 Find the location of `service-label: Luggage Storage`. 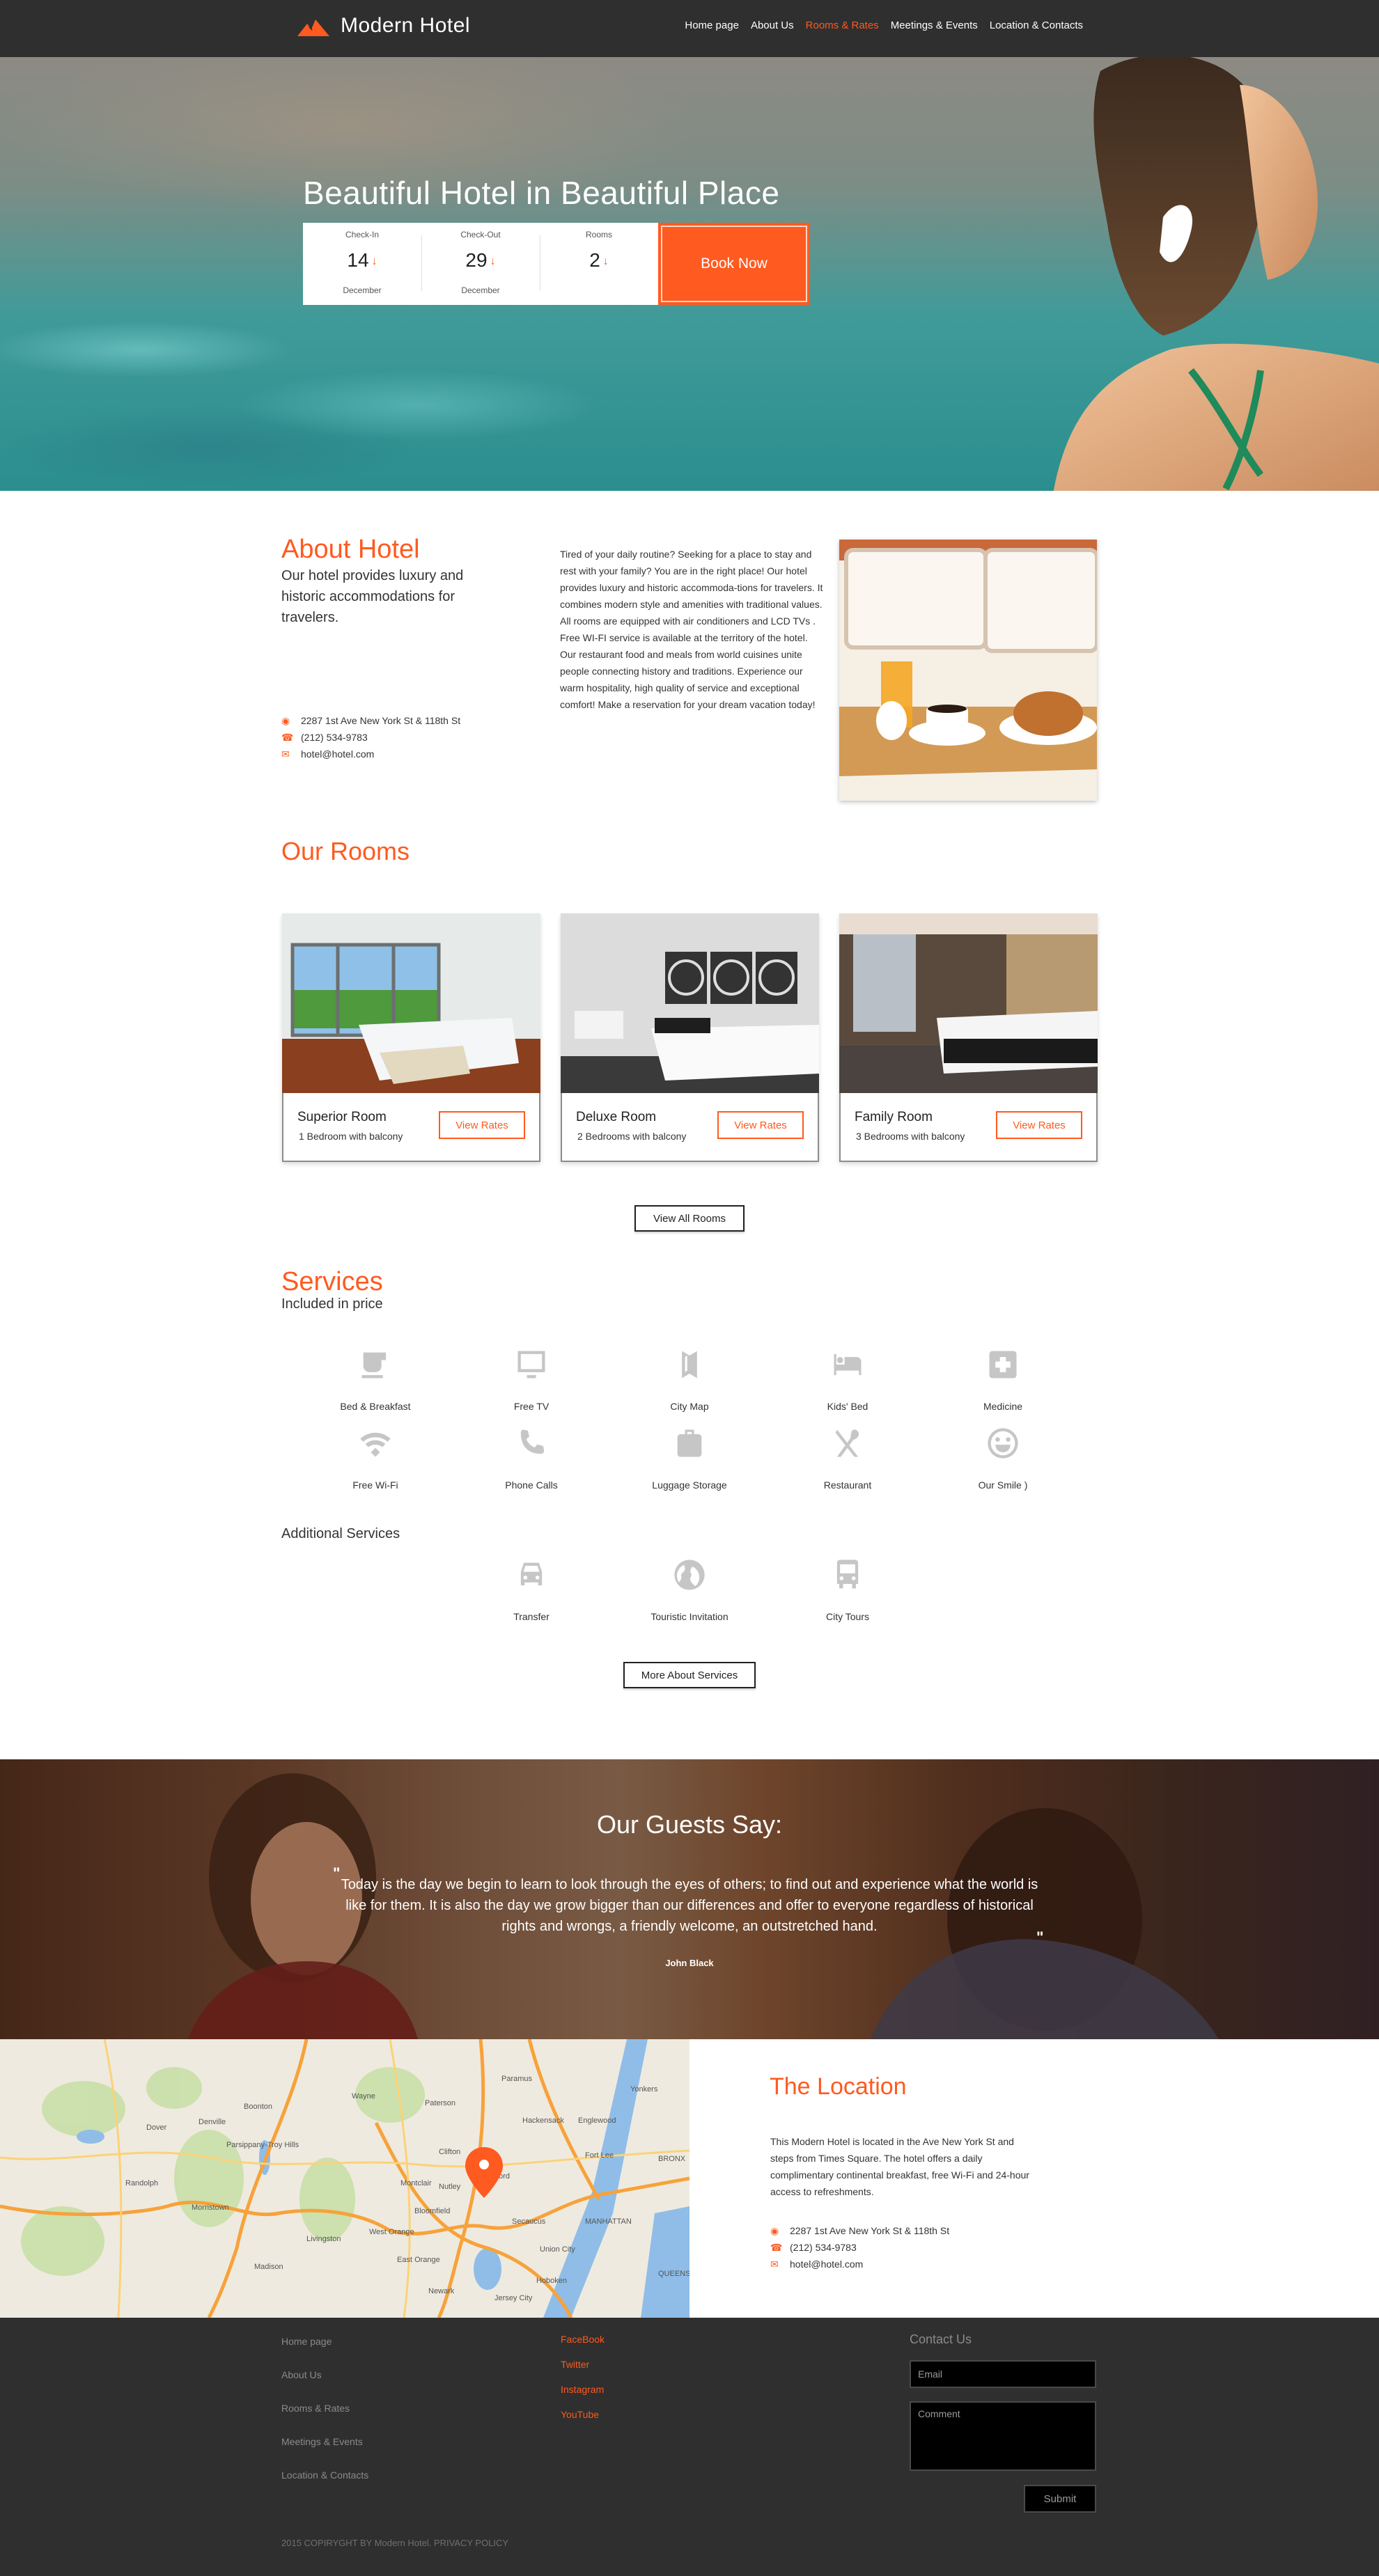

service-label: Luggage Storage is located at coordinates (689, 1485).